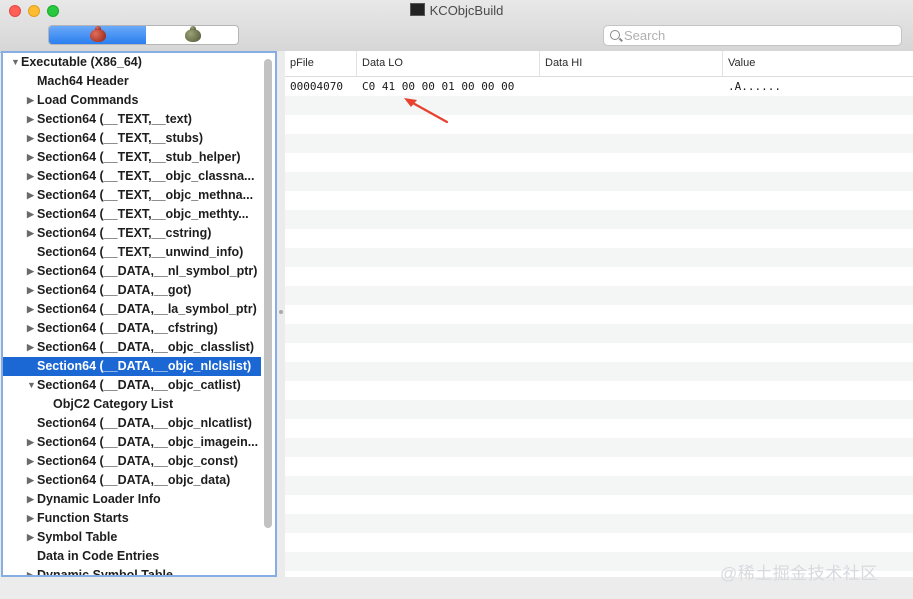  What do you see at coordinates (114, 290) in the screenshot?
I see `outline-row-label: Section64 (__DATA,__got)` at bounding box center [114, 290].